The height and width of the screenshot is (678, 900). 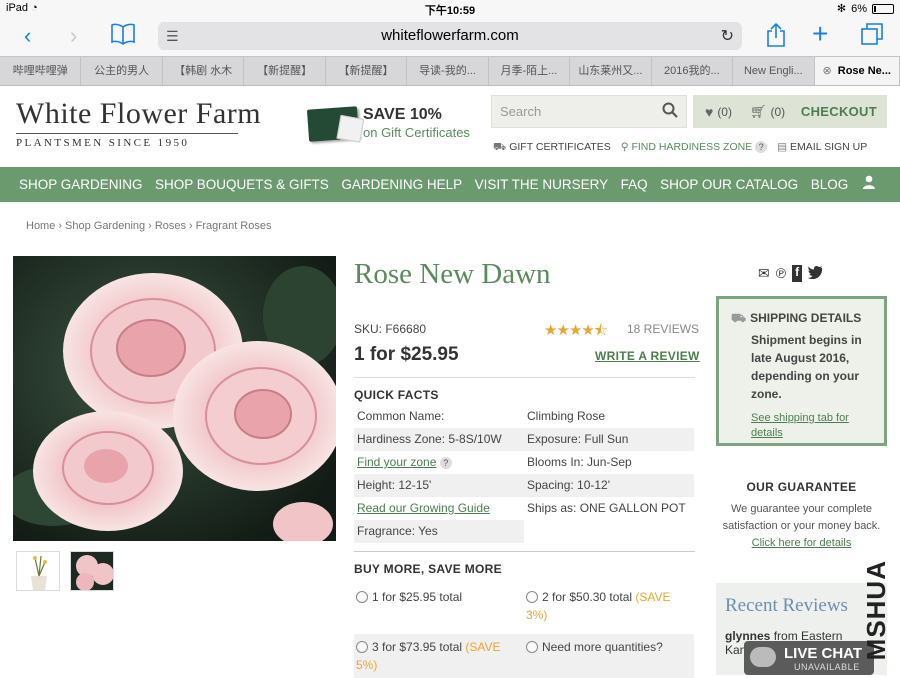 I want to click on ios-status-bar: iPad ◔ 下午10:59 ✻ 6%, so click(x=450, y=9).